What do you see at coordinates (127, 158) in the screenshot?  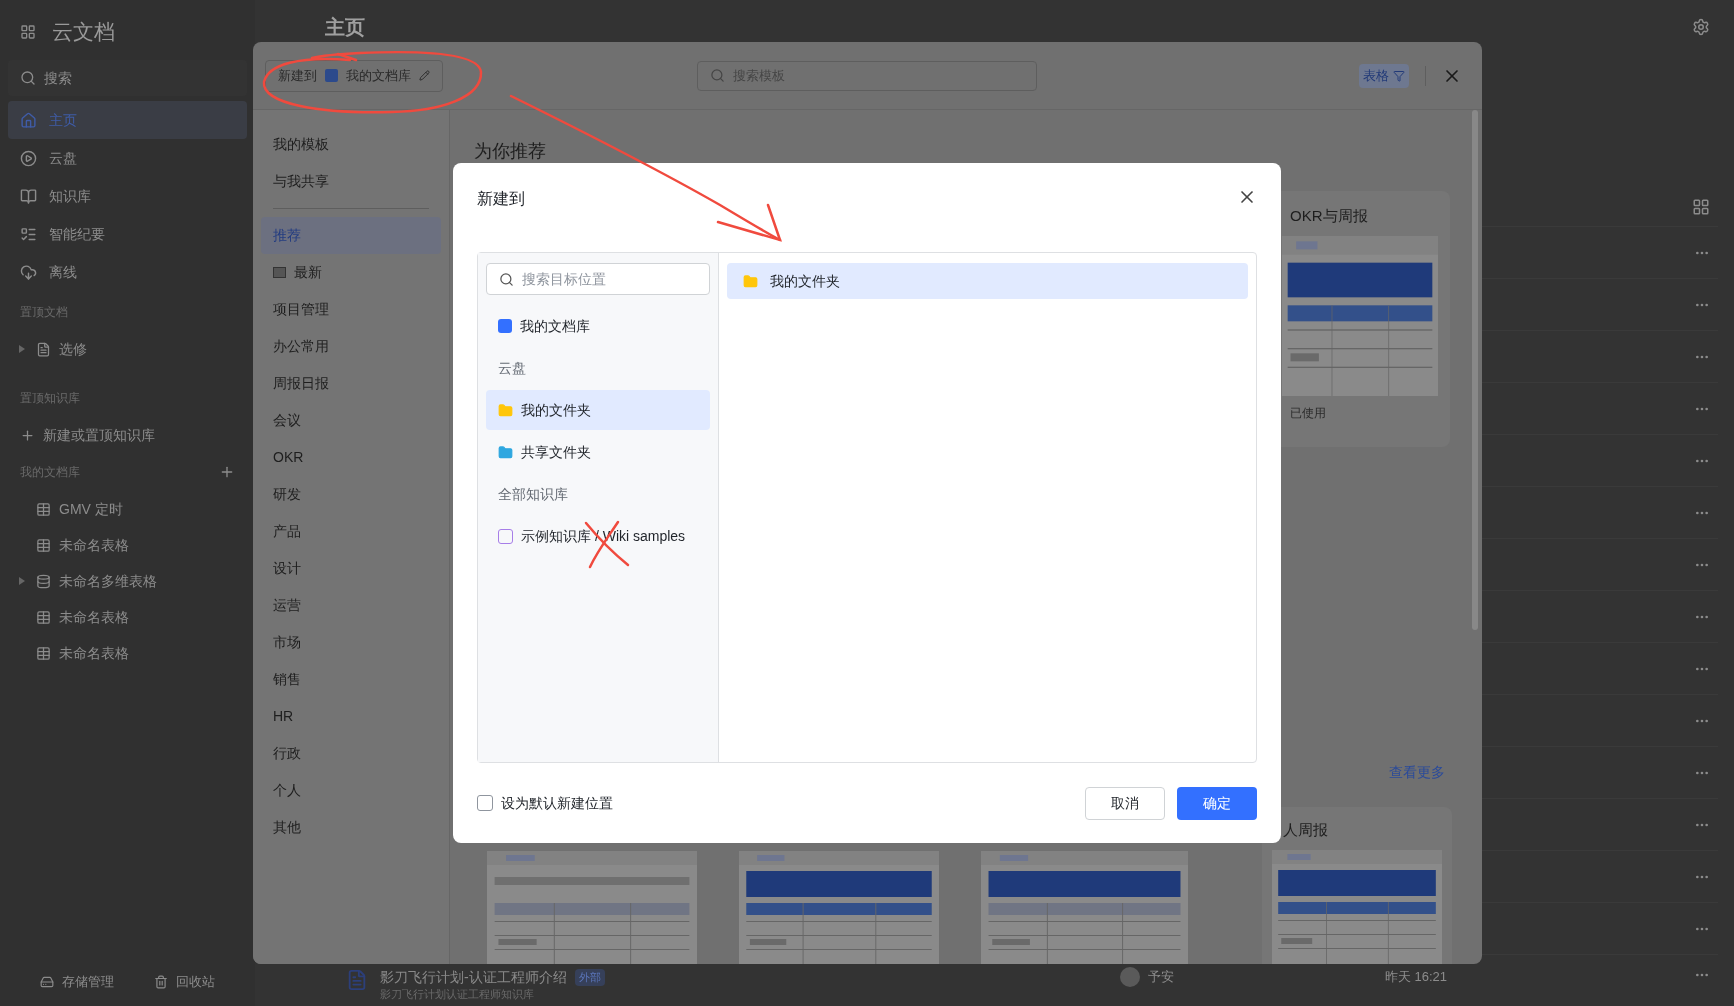 I see `nav-item: 云盘` at bounding box center [127, 158].